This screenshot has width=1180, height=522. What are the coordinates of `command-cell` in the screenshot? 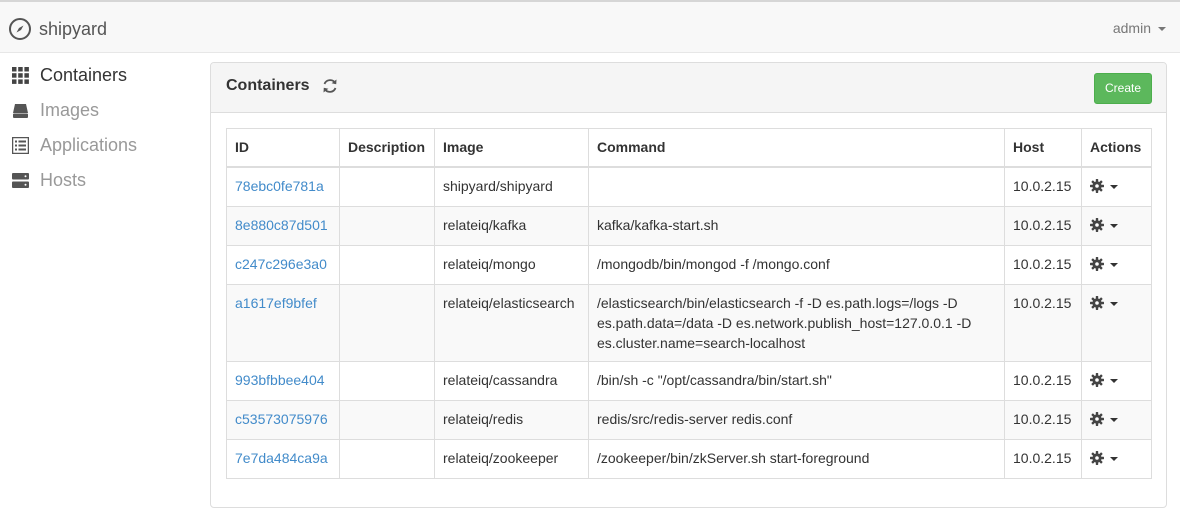 It's located at (796, 186).